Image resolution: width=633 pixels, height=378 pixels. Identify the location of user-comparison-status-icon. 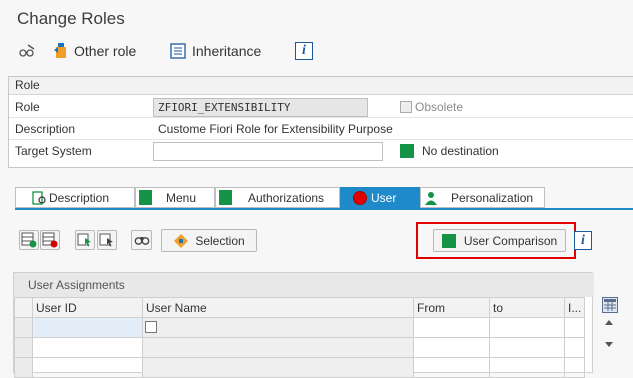
(448, 240).